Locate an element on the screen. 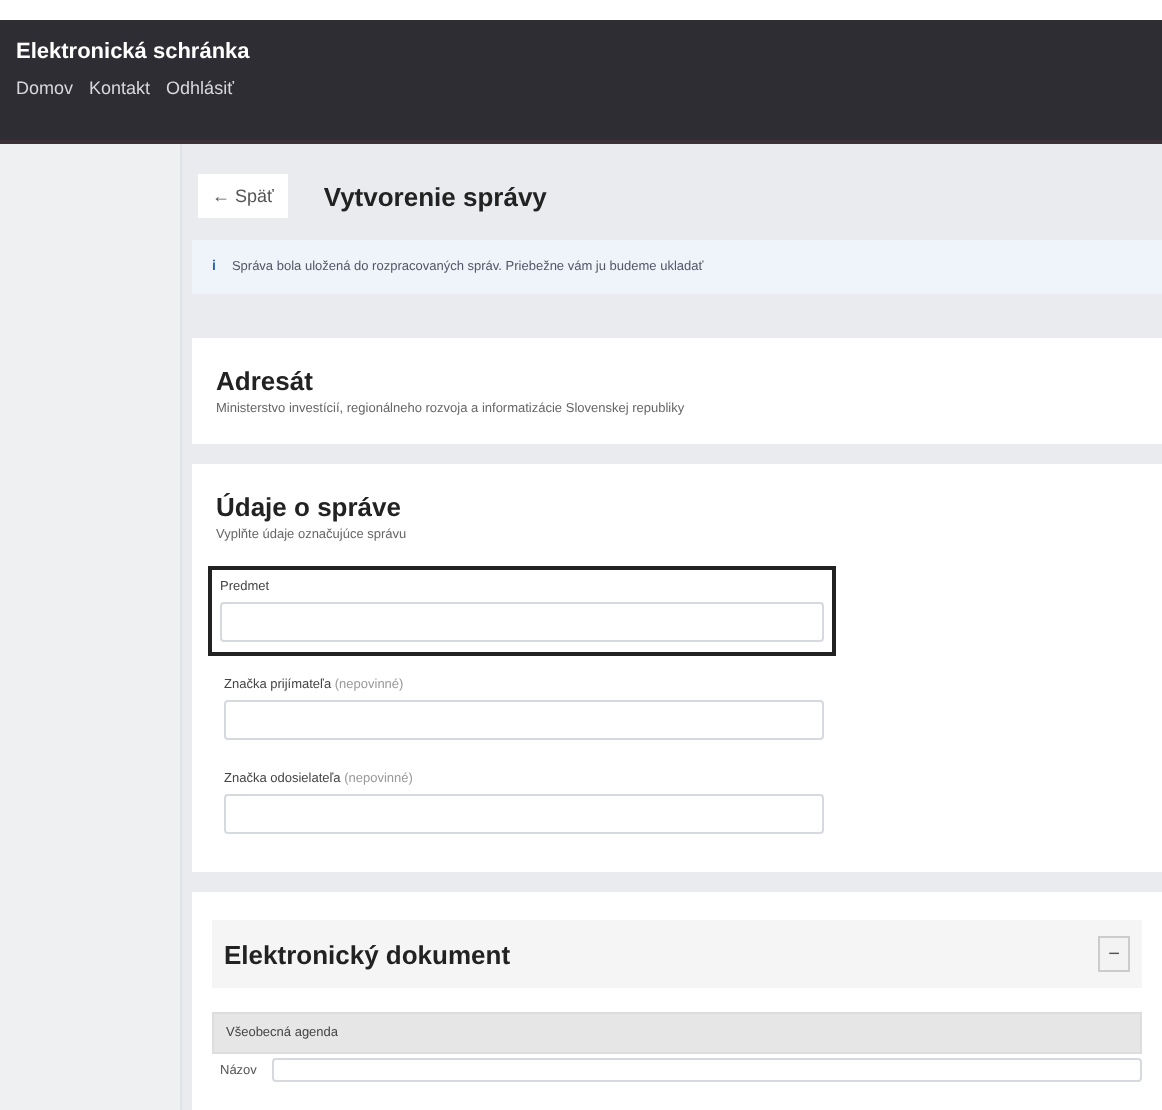  collapse-button: − is located at coordinates (1114, 954).